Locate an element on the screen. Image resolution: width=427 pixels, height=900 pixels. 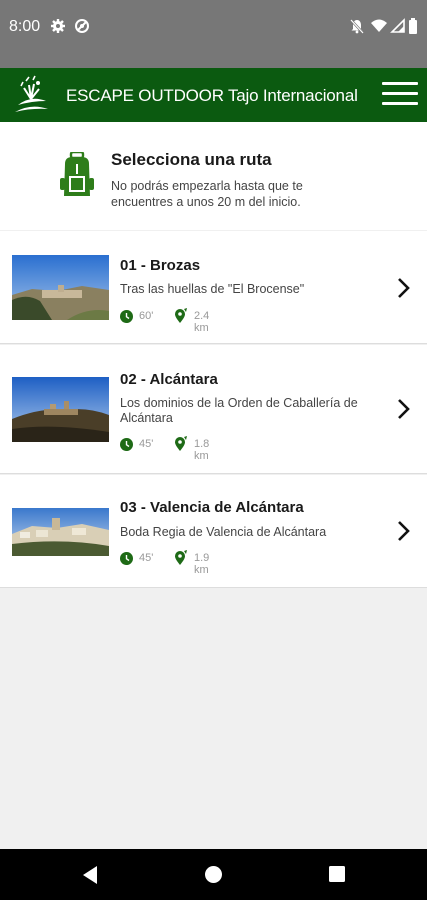
app-title: ESCAPE OUTDOOR Tajo Internacional is located at coordinates (212, 95).